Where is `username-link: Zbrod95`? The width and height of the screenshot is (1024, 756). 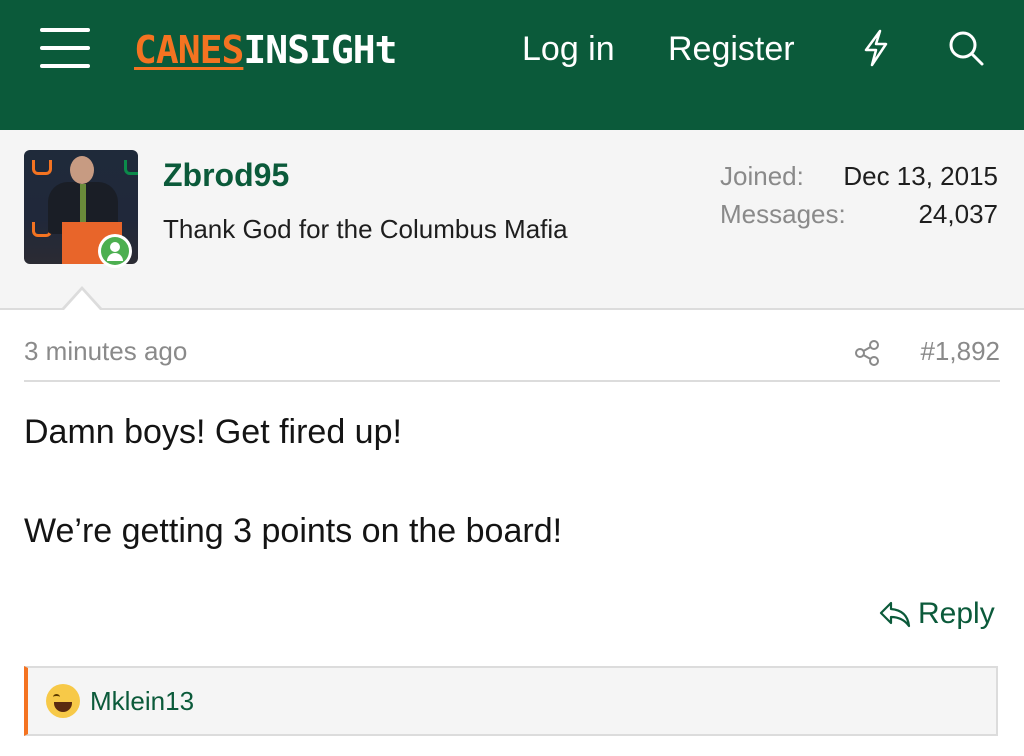
username-link: Zbrod95 is located at coordinates (226, 175).